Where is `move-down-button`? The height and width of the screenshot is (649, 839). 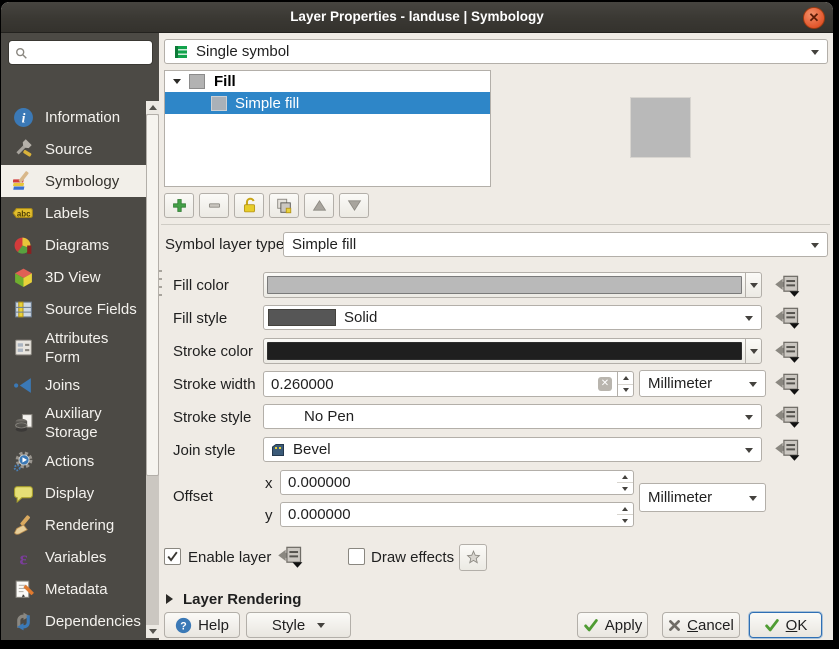 move-down-button is located at coordinates (354, 205).